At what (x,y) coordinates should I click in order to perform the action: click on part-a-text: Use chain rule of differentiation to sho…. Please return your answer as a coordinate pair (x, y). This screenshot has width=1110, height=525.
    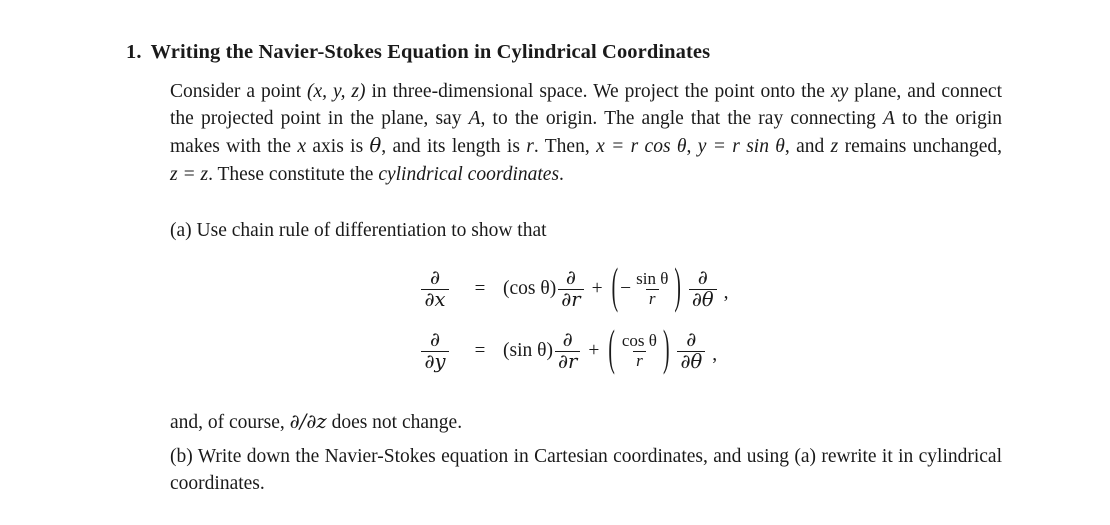
    Looking at the image, I should click on (371, 230).